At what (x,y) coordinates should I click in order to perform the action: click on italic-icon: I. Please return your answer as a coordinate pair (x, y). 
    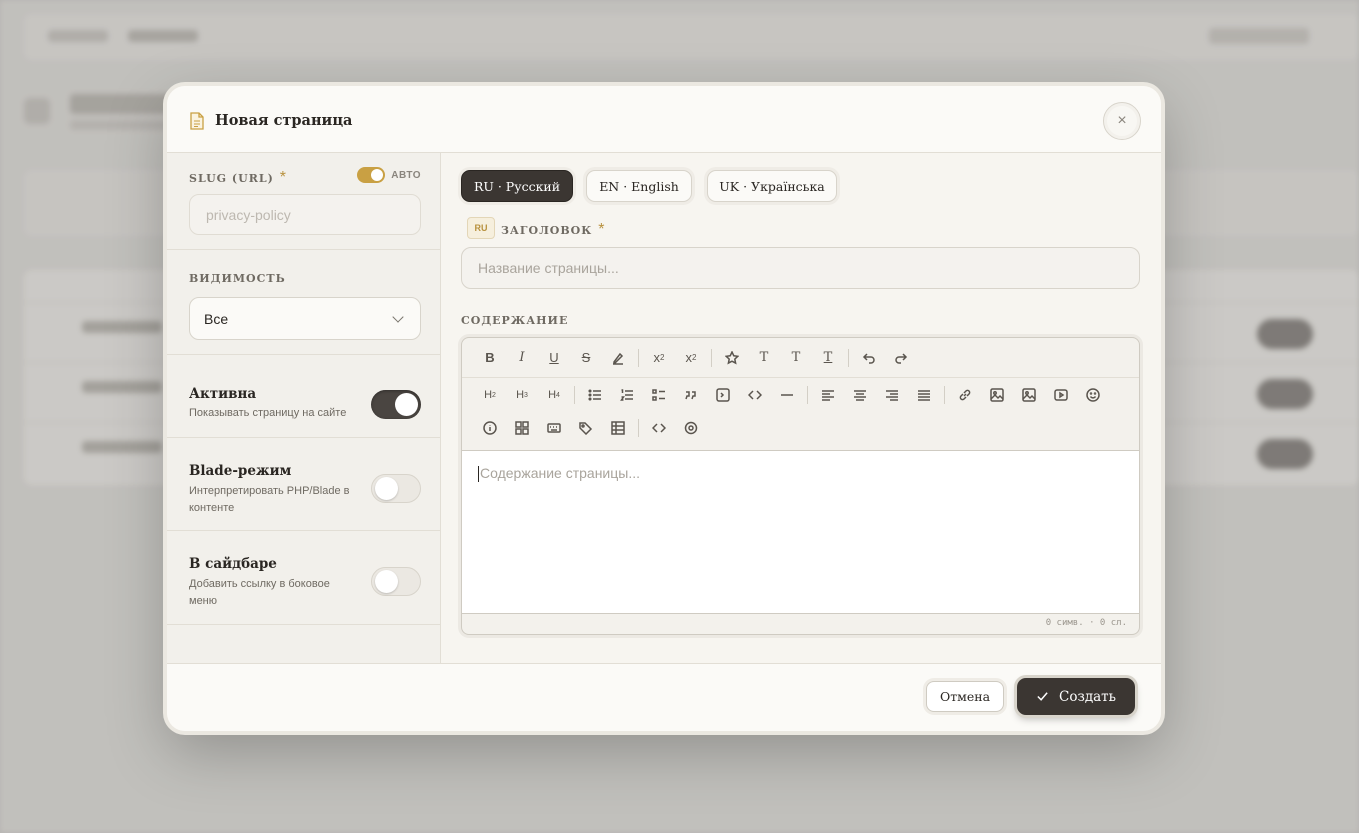
    Looking at the image, I should click on (522, 358).